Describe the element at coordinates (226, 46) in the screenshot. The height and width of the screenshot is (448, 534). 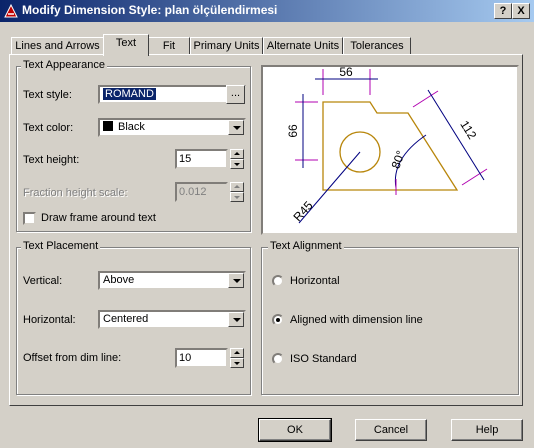
I see `tab-primary-units: Primary Units` at that location.